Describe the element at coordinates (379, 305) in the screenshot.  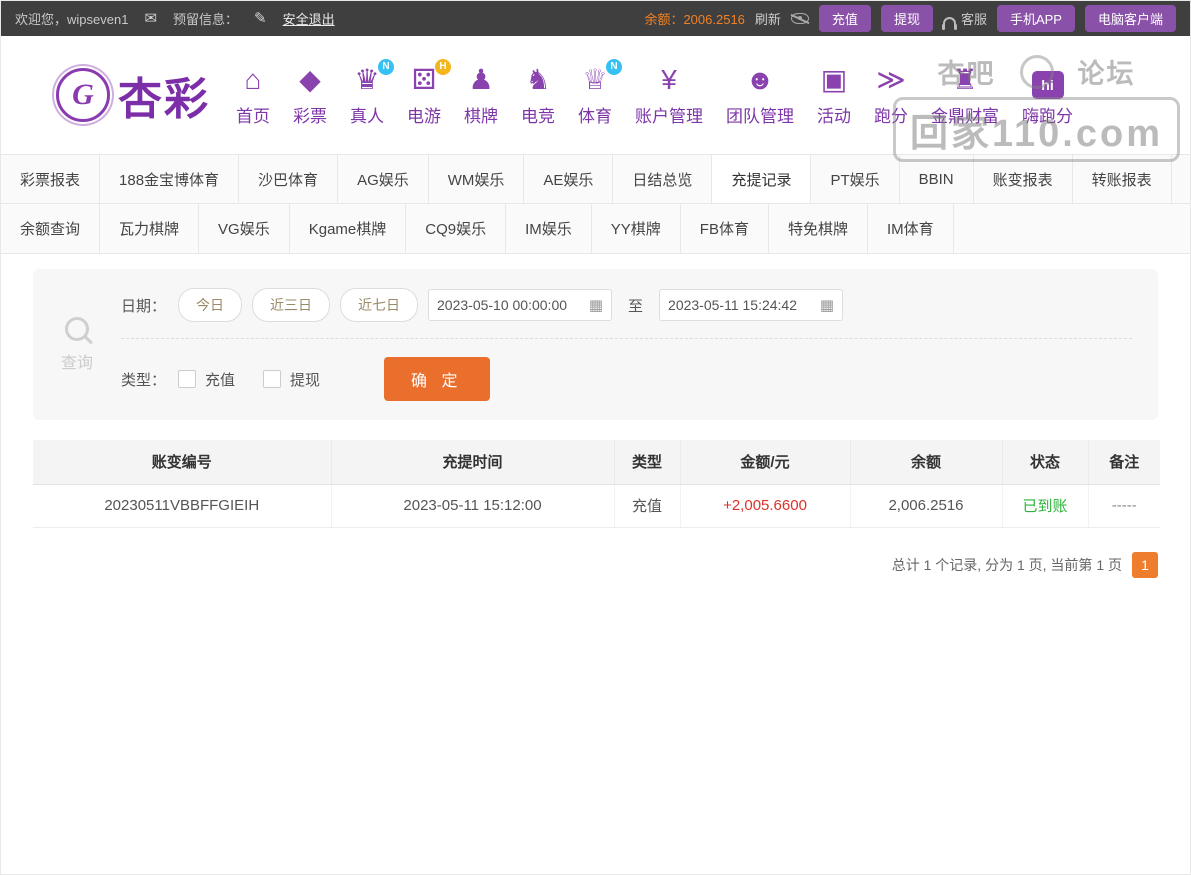
I see `quick-range-button: 近七日` at that location.